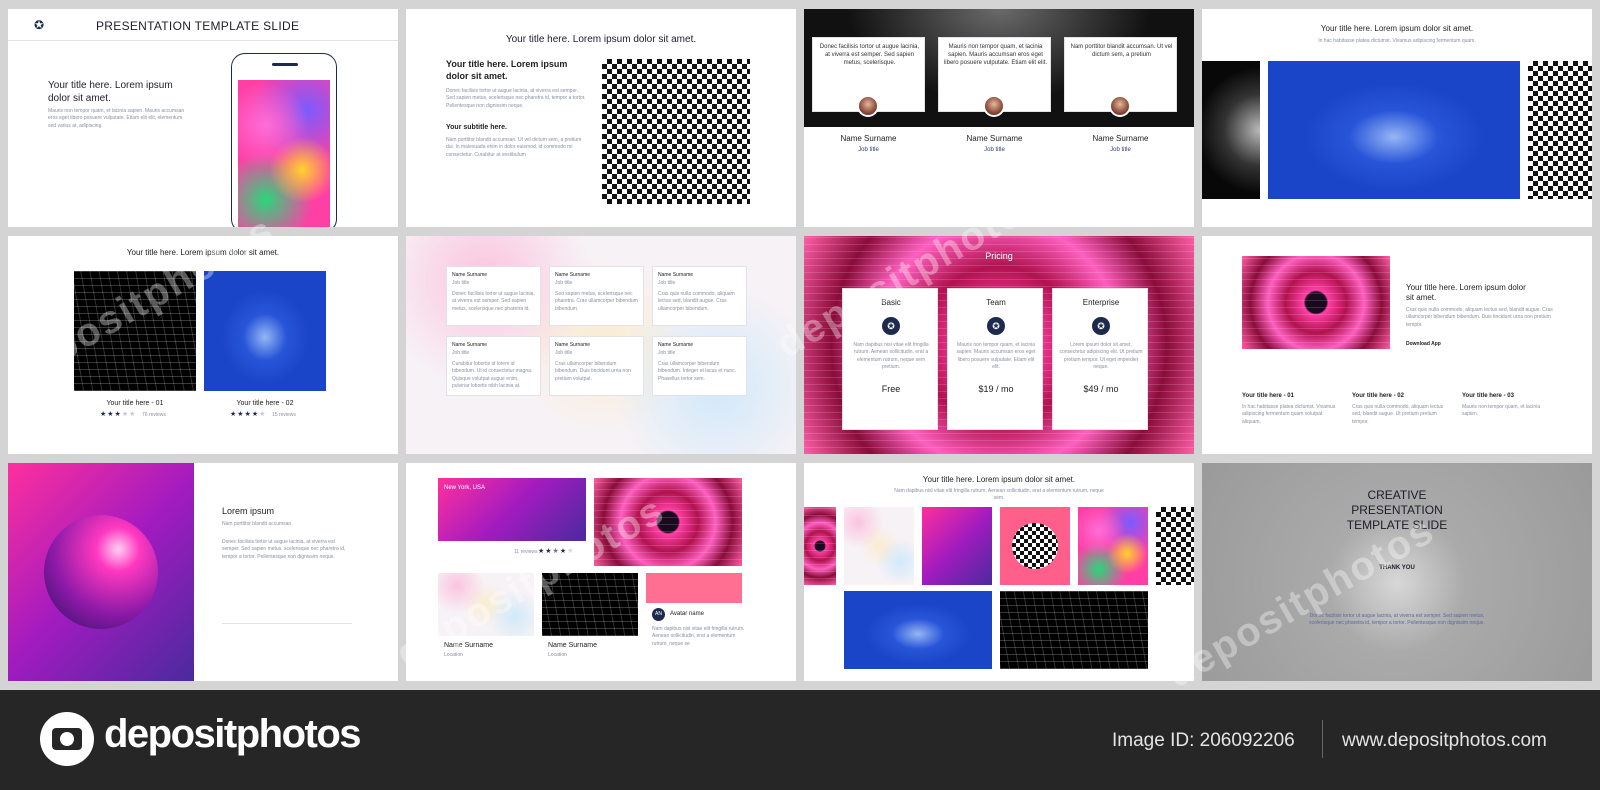  What do you see at coordinates (1101, 389) in the screenshot?
I see `slide-7-plan-3-price: $49 / mo` at bounding box center [1101, 389].